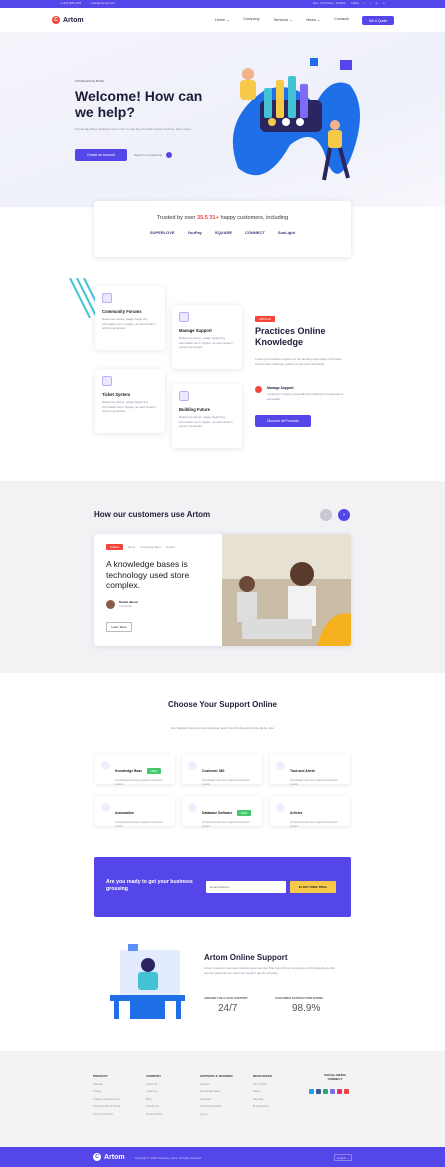  Describe the element at coordinates (147, 981) in the screenshot. I see `support-agent-illustration` at that location.